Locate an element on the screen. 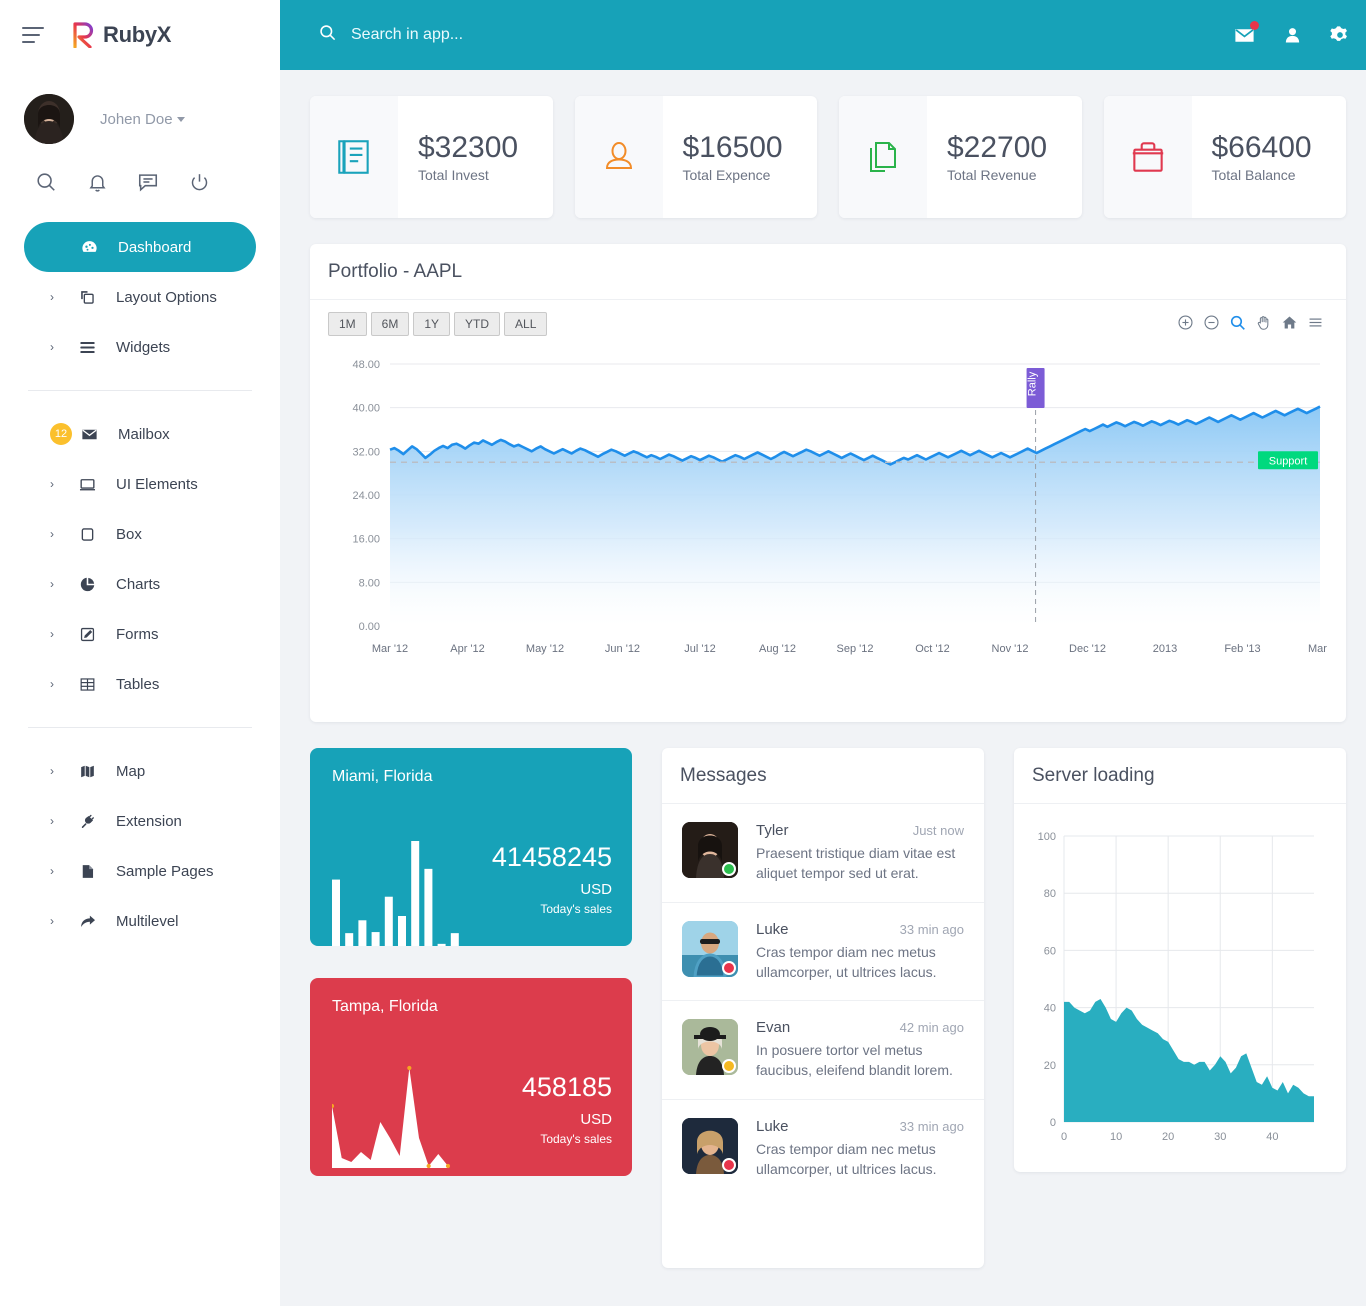 The height and width of the screenshot is (1306, 1366). hamburger-icon is located at coordinates (33, 35).